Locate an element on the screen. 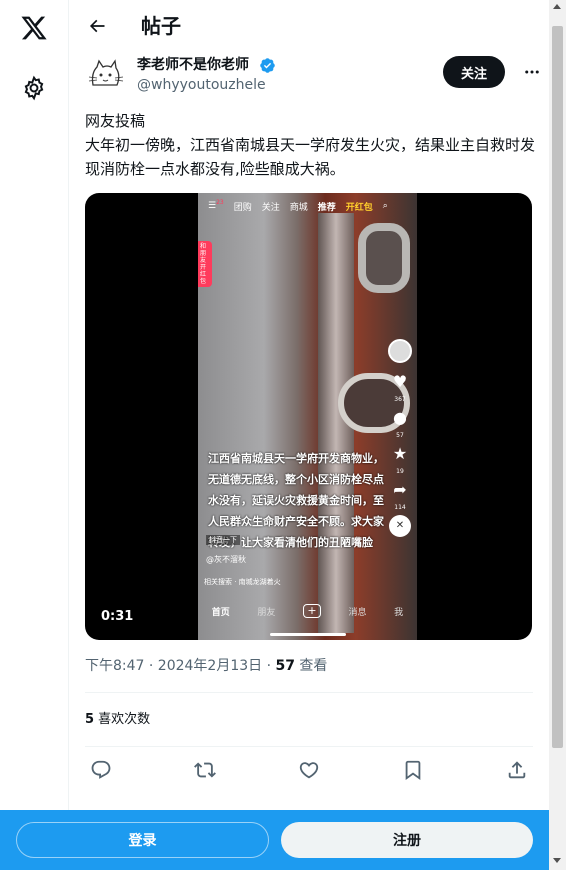 Image resolution: width=566 pixels, height=870 pixels. red-packet-tag: 和朋友开红包 is located at coordinates (205, 264).